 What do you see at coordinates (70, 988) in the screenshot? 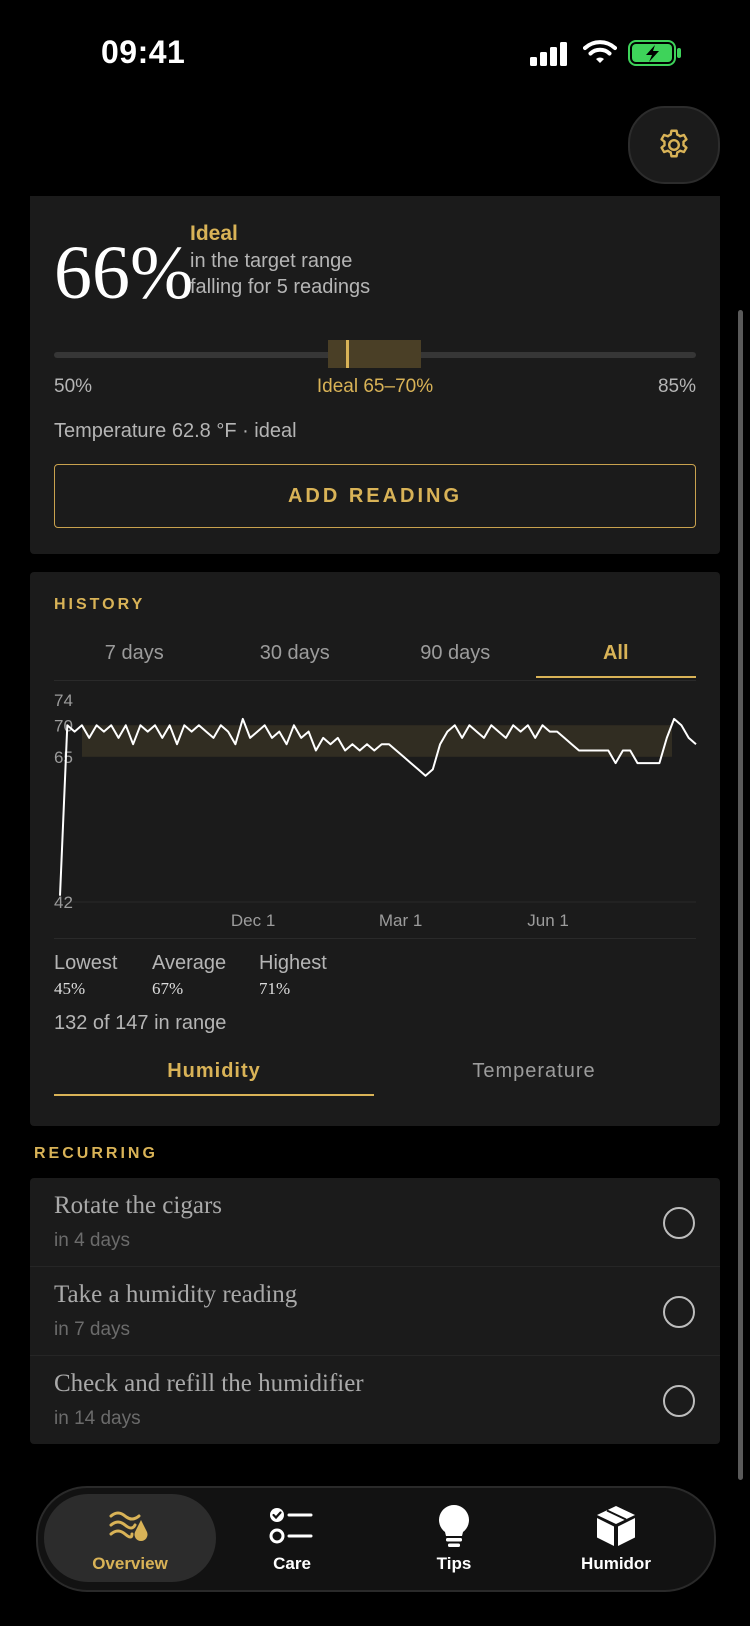
I see `stat-lowest-value: 45%` at bounding box center [70, 988].